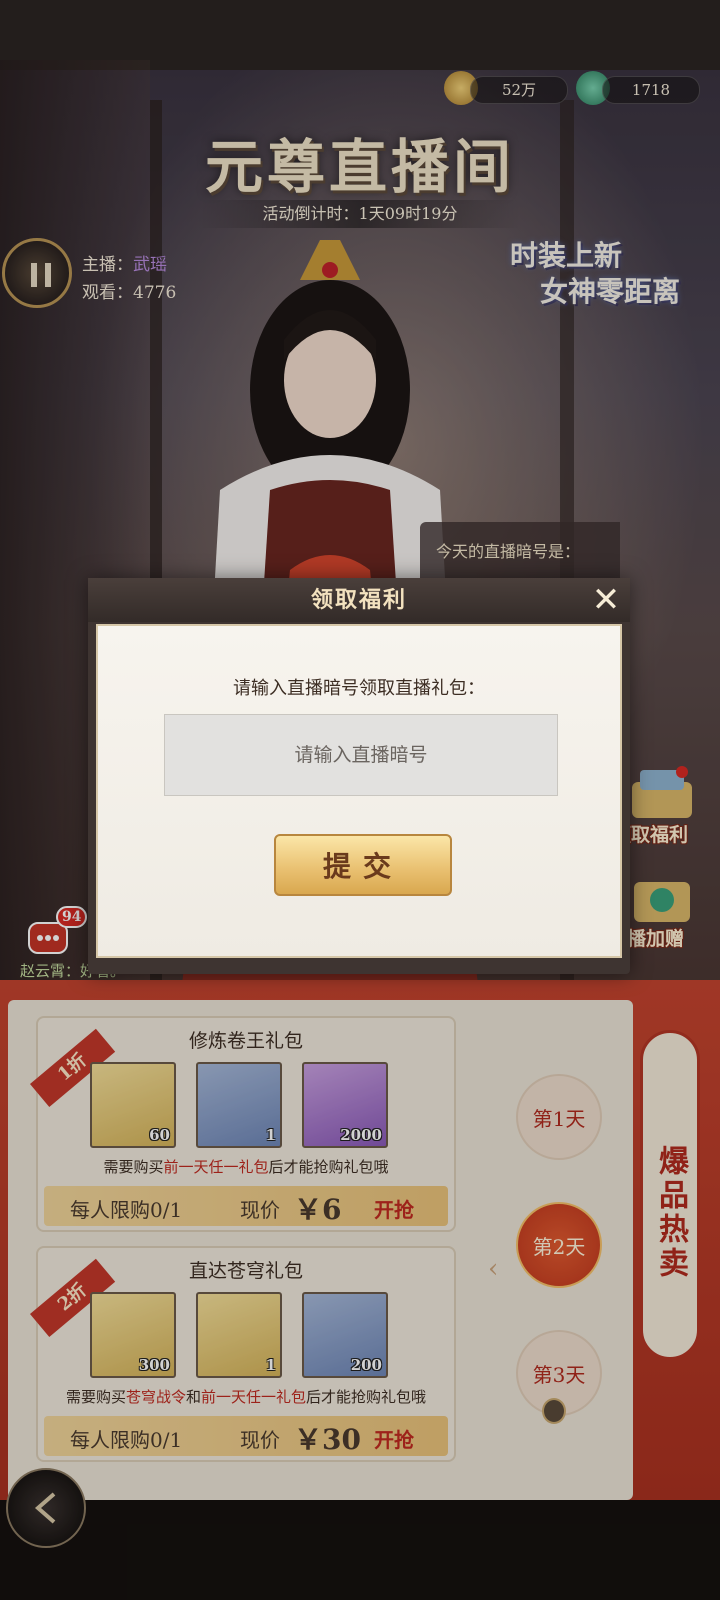  I want to click on day-1-tab: 第1天, so click(559, 1117).